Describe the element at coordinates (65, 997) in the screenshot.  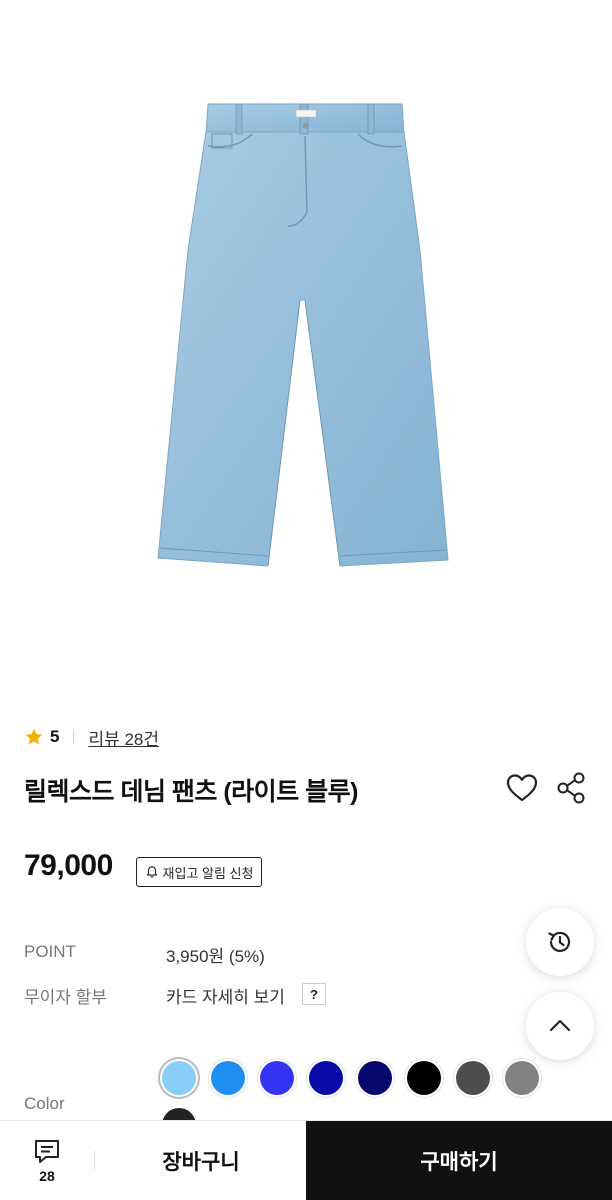
I see `installment-label: 무이자 할부` at that location.